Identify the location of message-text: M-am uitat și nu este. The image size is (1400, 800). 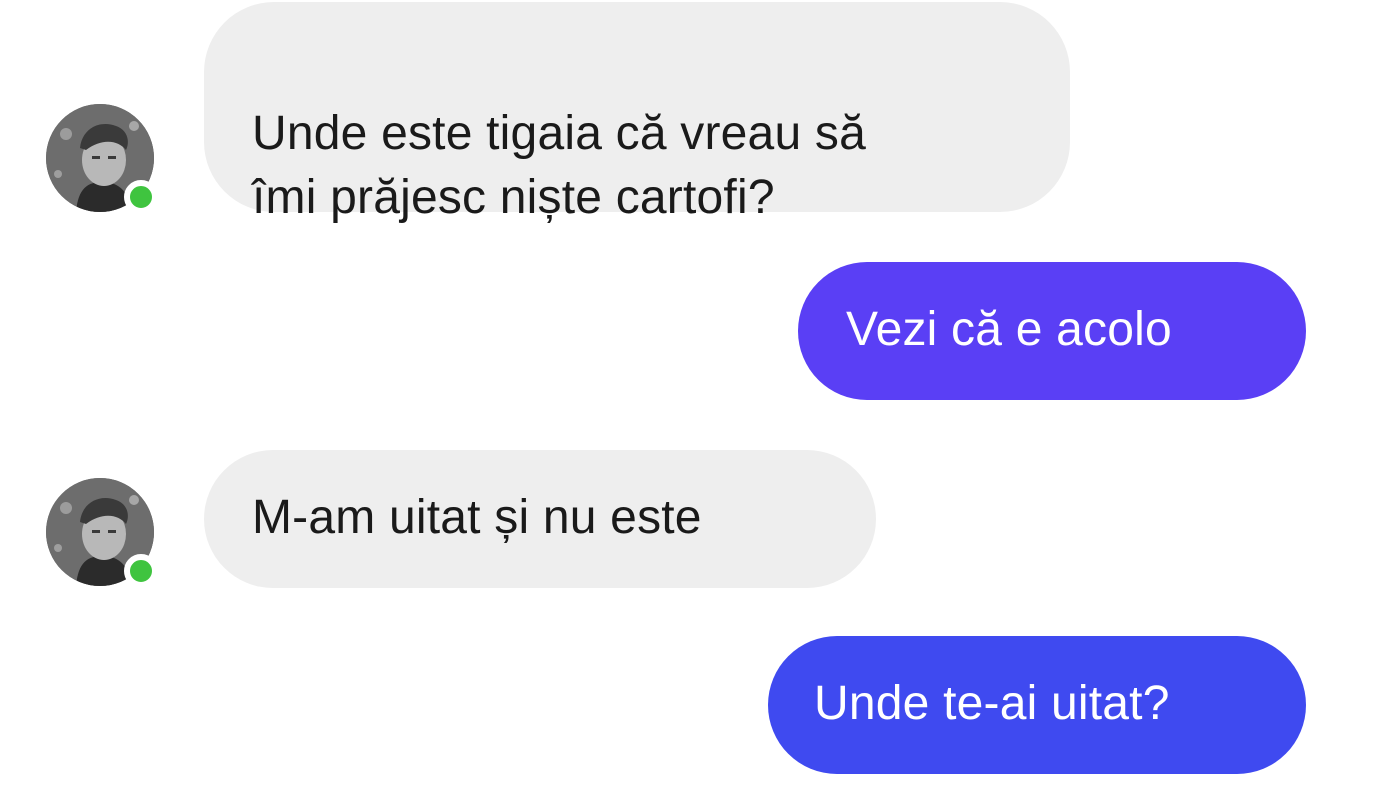
(477, 517).